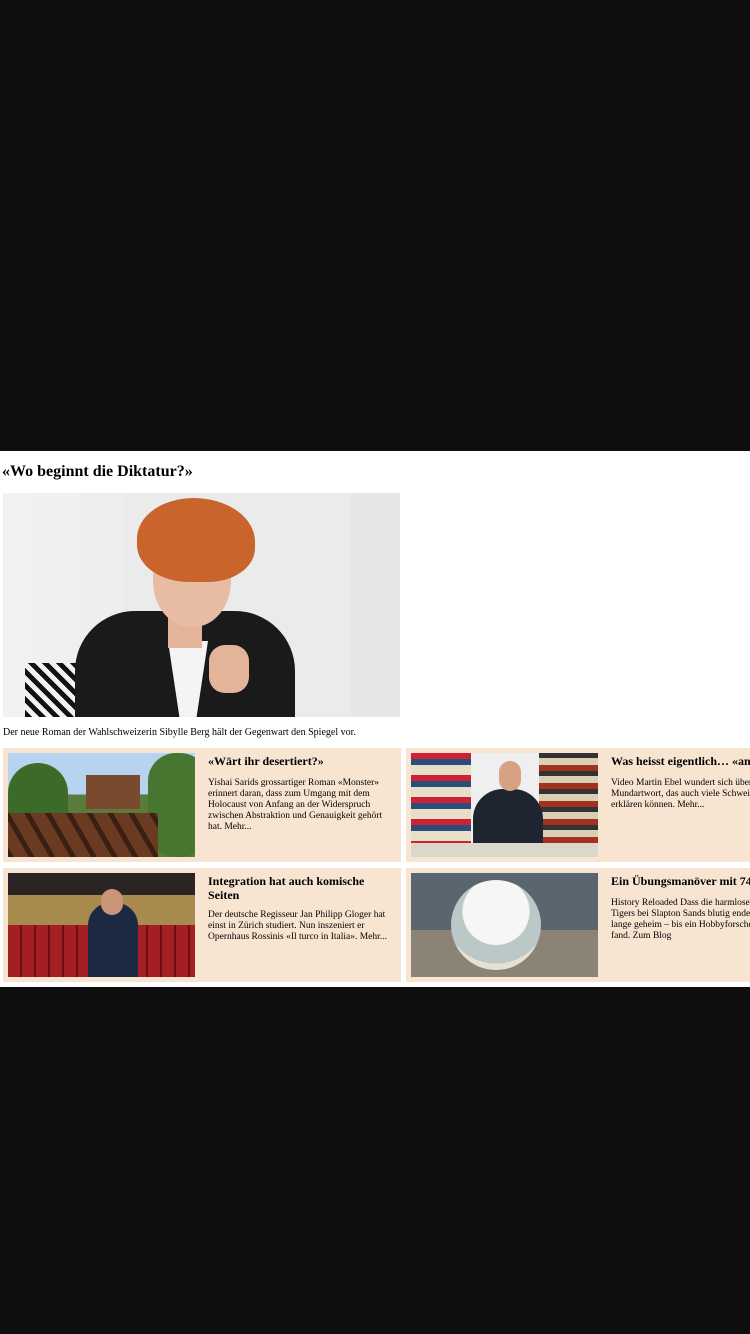  I want to click on article-headline: «Wo beginnt die Diktatur?», so click(97, 472).